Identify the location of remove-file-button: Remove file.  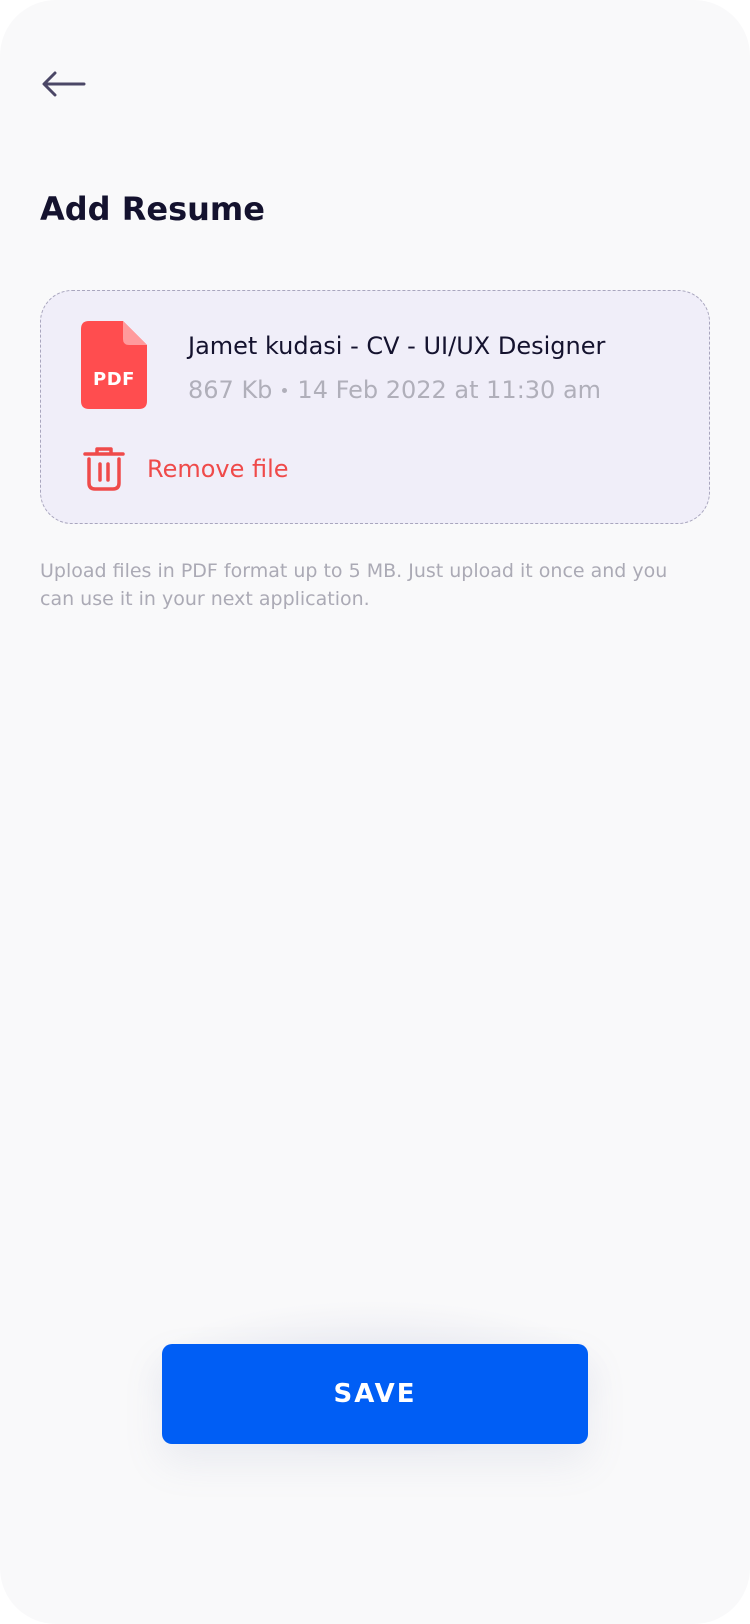
(185, 469).